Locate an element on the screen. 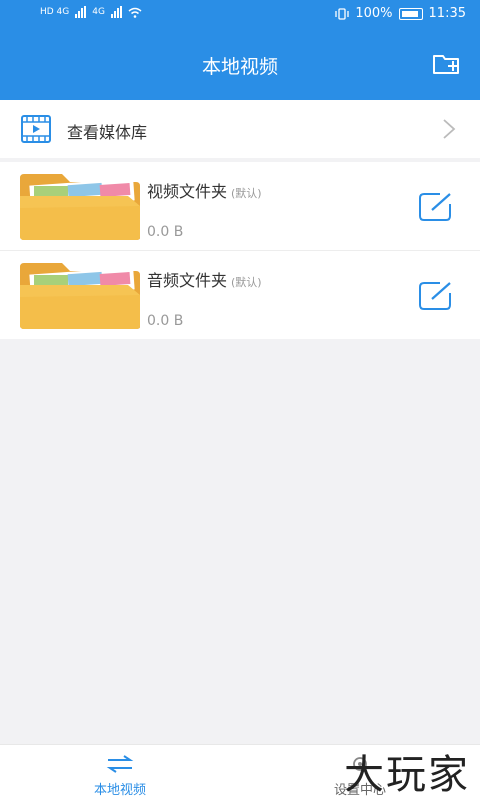  folder-name-text: 音频文件夹 is located at coordinates (187, 280).